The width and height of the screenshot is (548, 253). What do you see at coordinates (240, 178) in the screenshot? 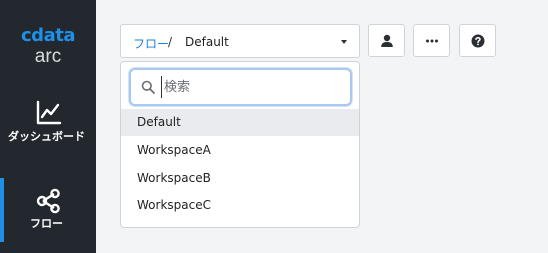
I see `list-item: WorkspaceB` at bounding box center [240, 178].